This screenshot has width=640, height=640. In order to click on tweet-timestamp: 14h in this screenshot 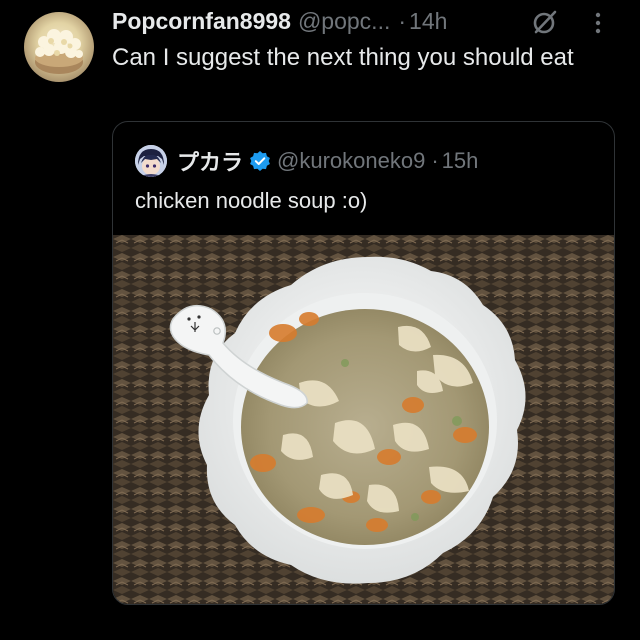, I will do `click(428, 21)`.